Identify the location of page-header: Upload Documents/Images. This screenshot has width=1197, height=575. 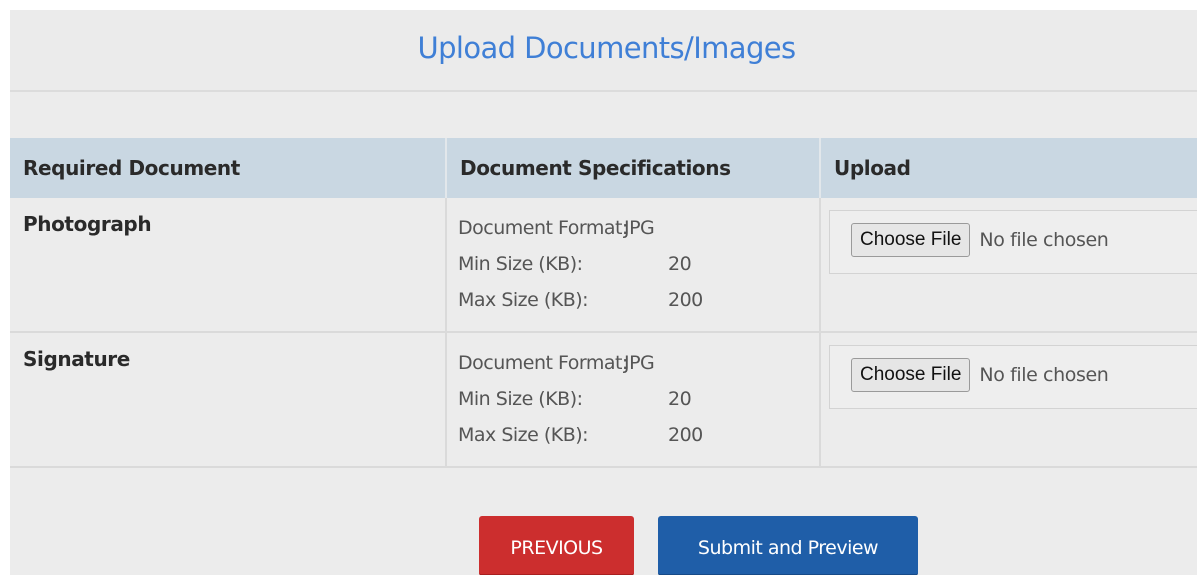
(603, 51).